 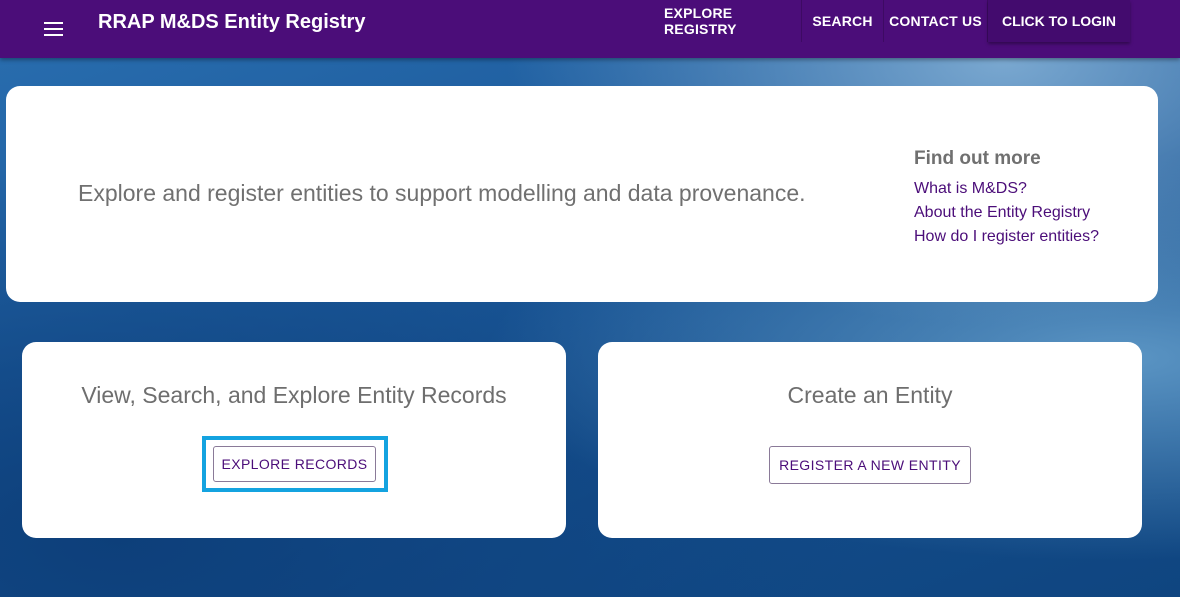 I want to click on find-out-more-heading: Find out more, so click(x=977, y=158).